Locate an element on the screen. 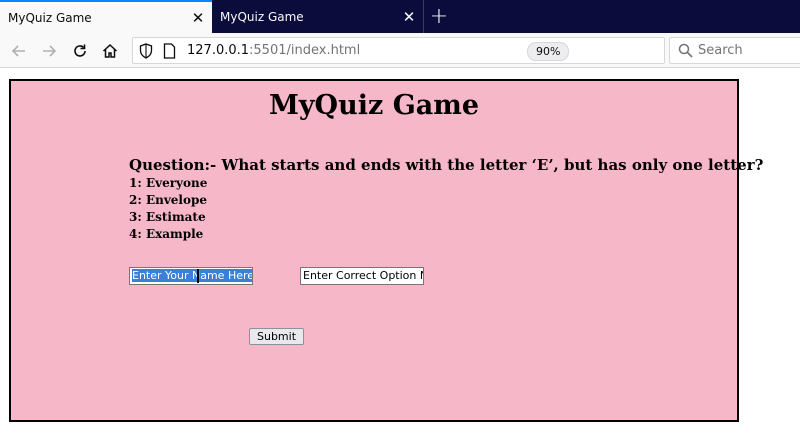  search-bar: Search is located at coordinates (734, 50).